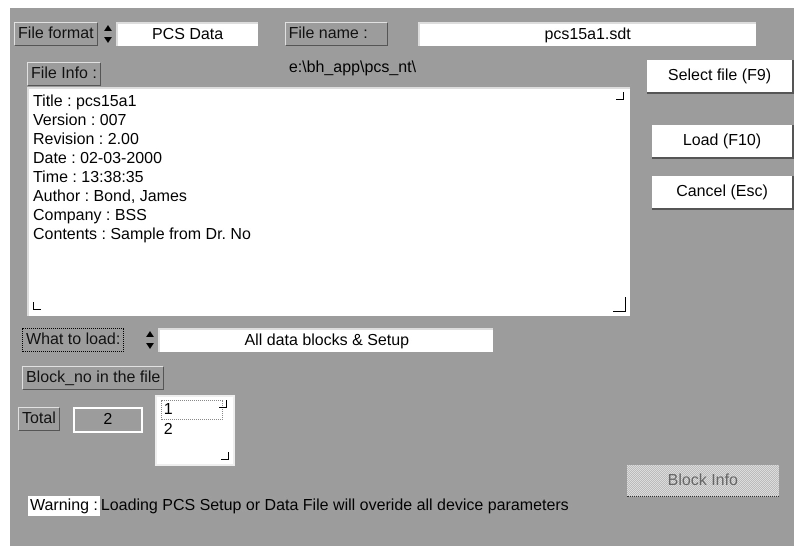  Describe the element at coordinates (723, 193) in the screenshot. I see `dialog-button: Cancel (Esc)` at that location.